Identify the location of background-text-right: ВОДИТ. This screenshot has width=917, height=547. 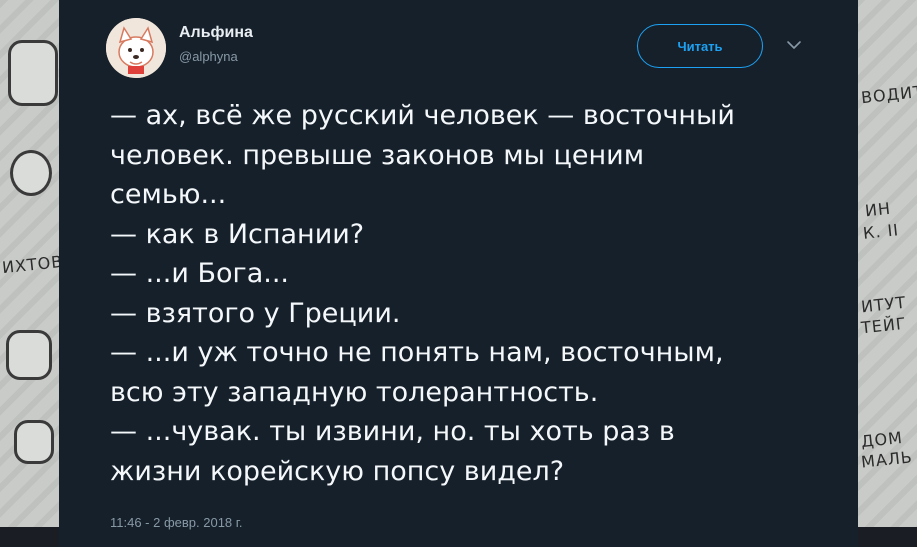
(888, 94).